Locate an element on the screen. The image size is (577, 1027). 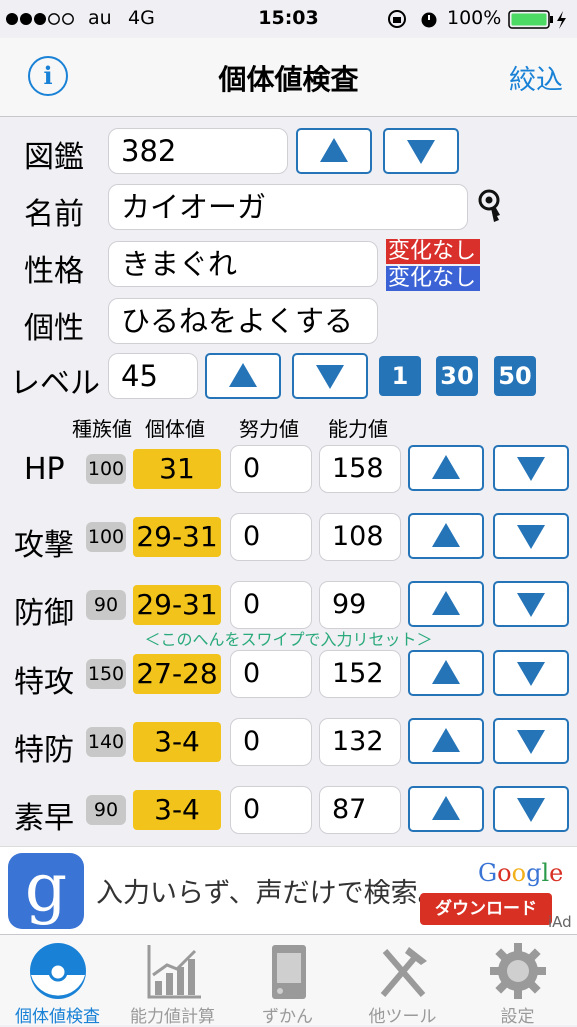
tab-settings: 設定 is located at coordinates (517, 981).